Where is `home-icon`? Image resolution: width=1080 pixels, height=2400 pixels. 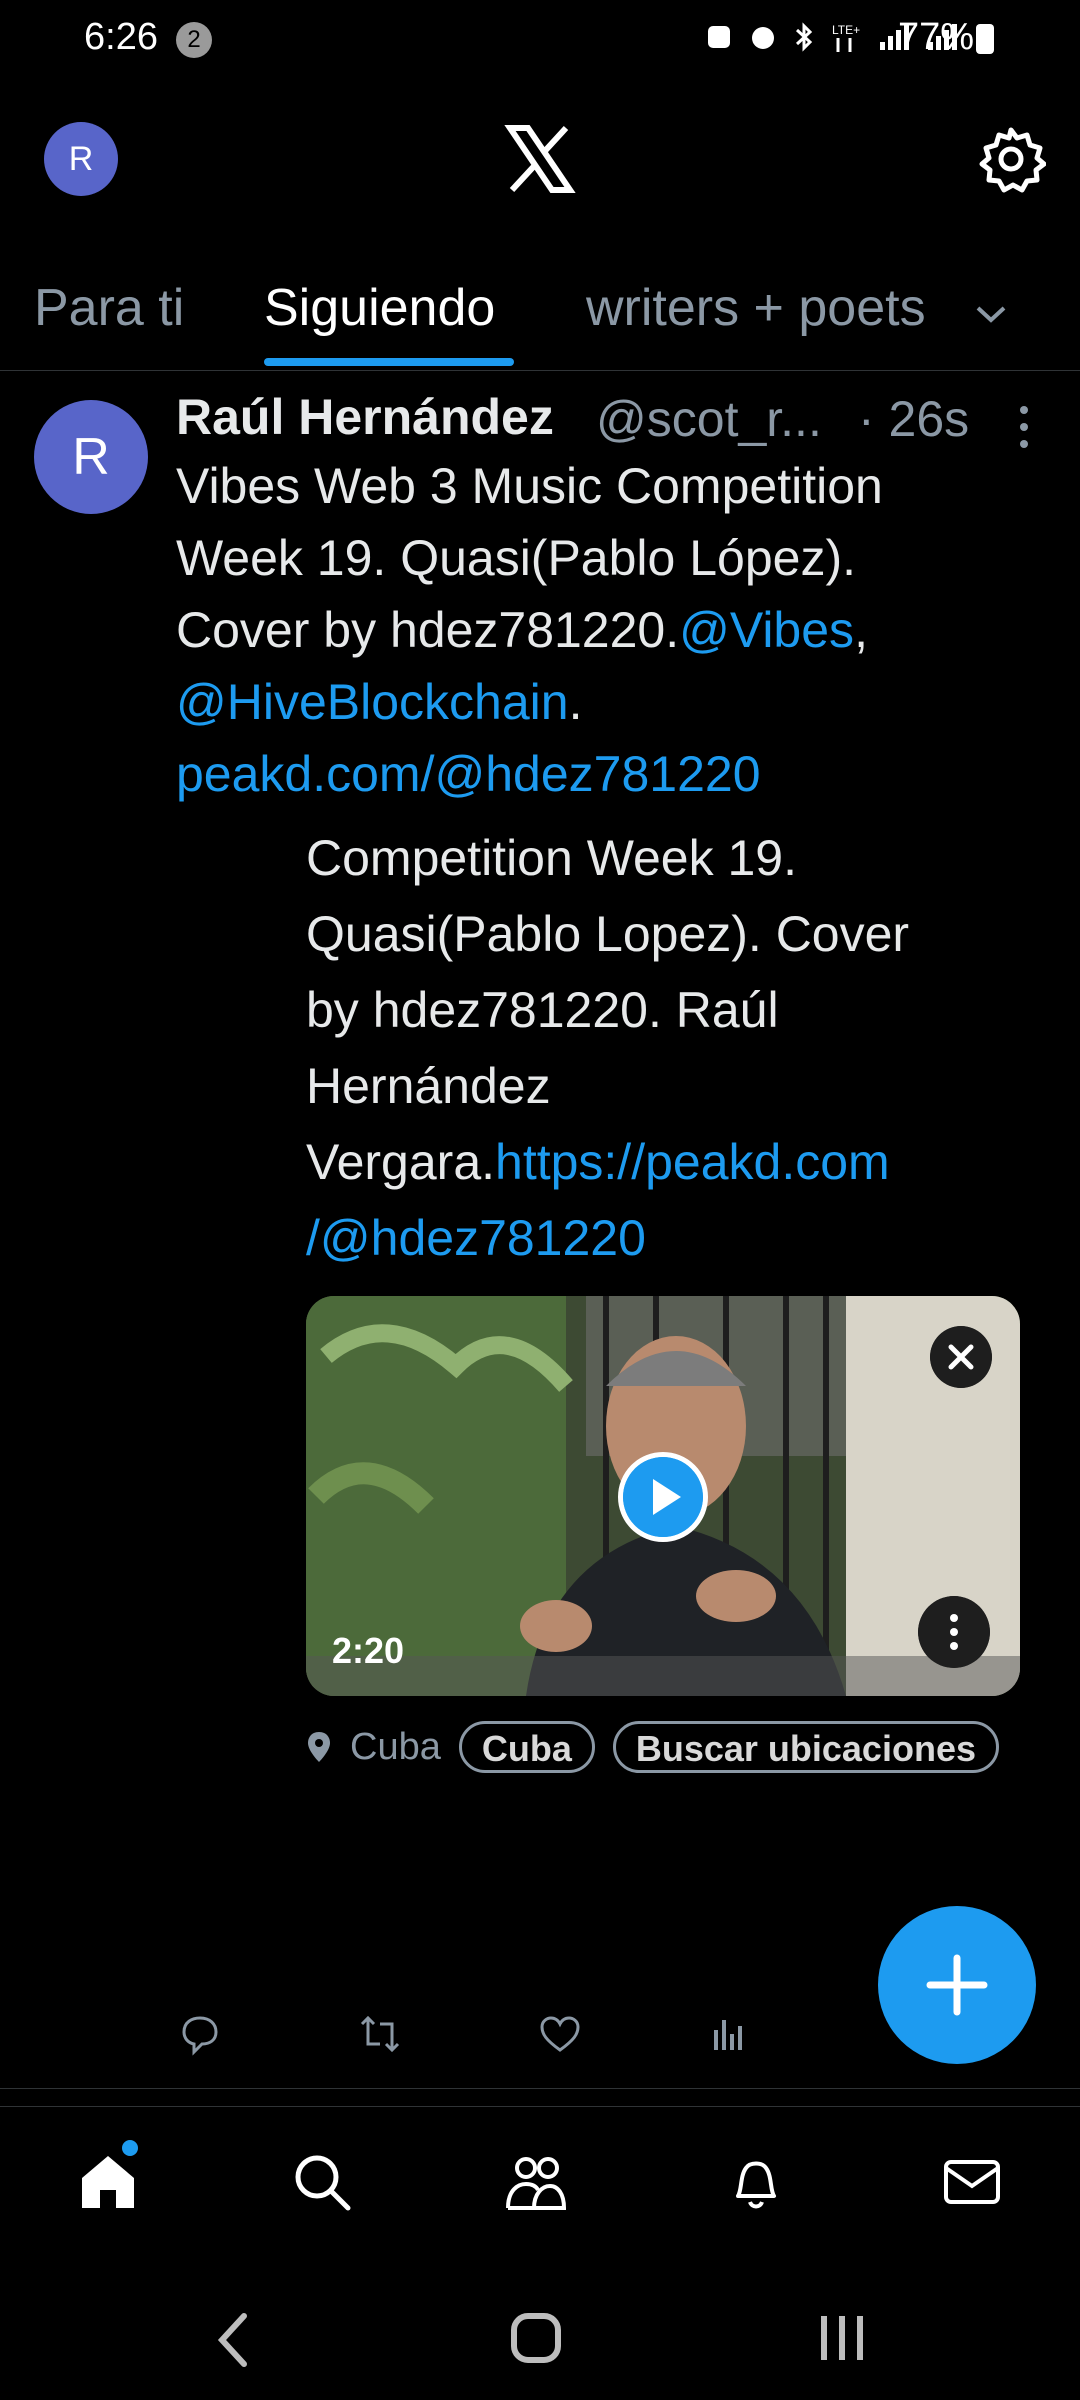 home-icon is located at coordinates (108, 2182).